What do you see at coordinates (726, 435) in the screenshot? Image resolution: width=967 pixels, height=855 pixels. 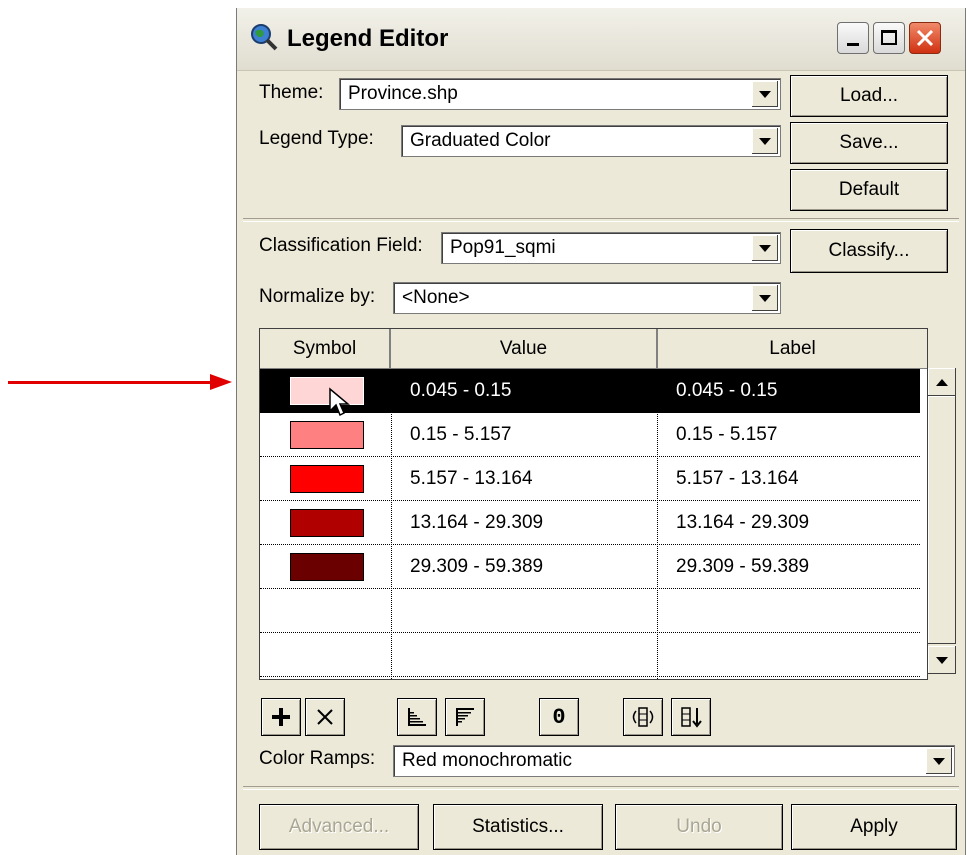 I see `label-cell: 0.15 - 5.157` at bounding box center [726, 435].